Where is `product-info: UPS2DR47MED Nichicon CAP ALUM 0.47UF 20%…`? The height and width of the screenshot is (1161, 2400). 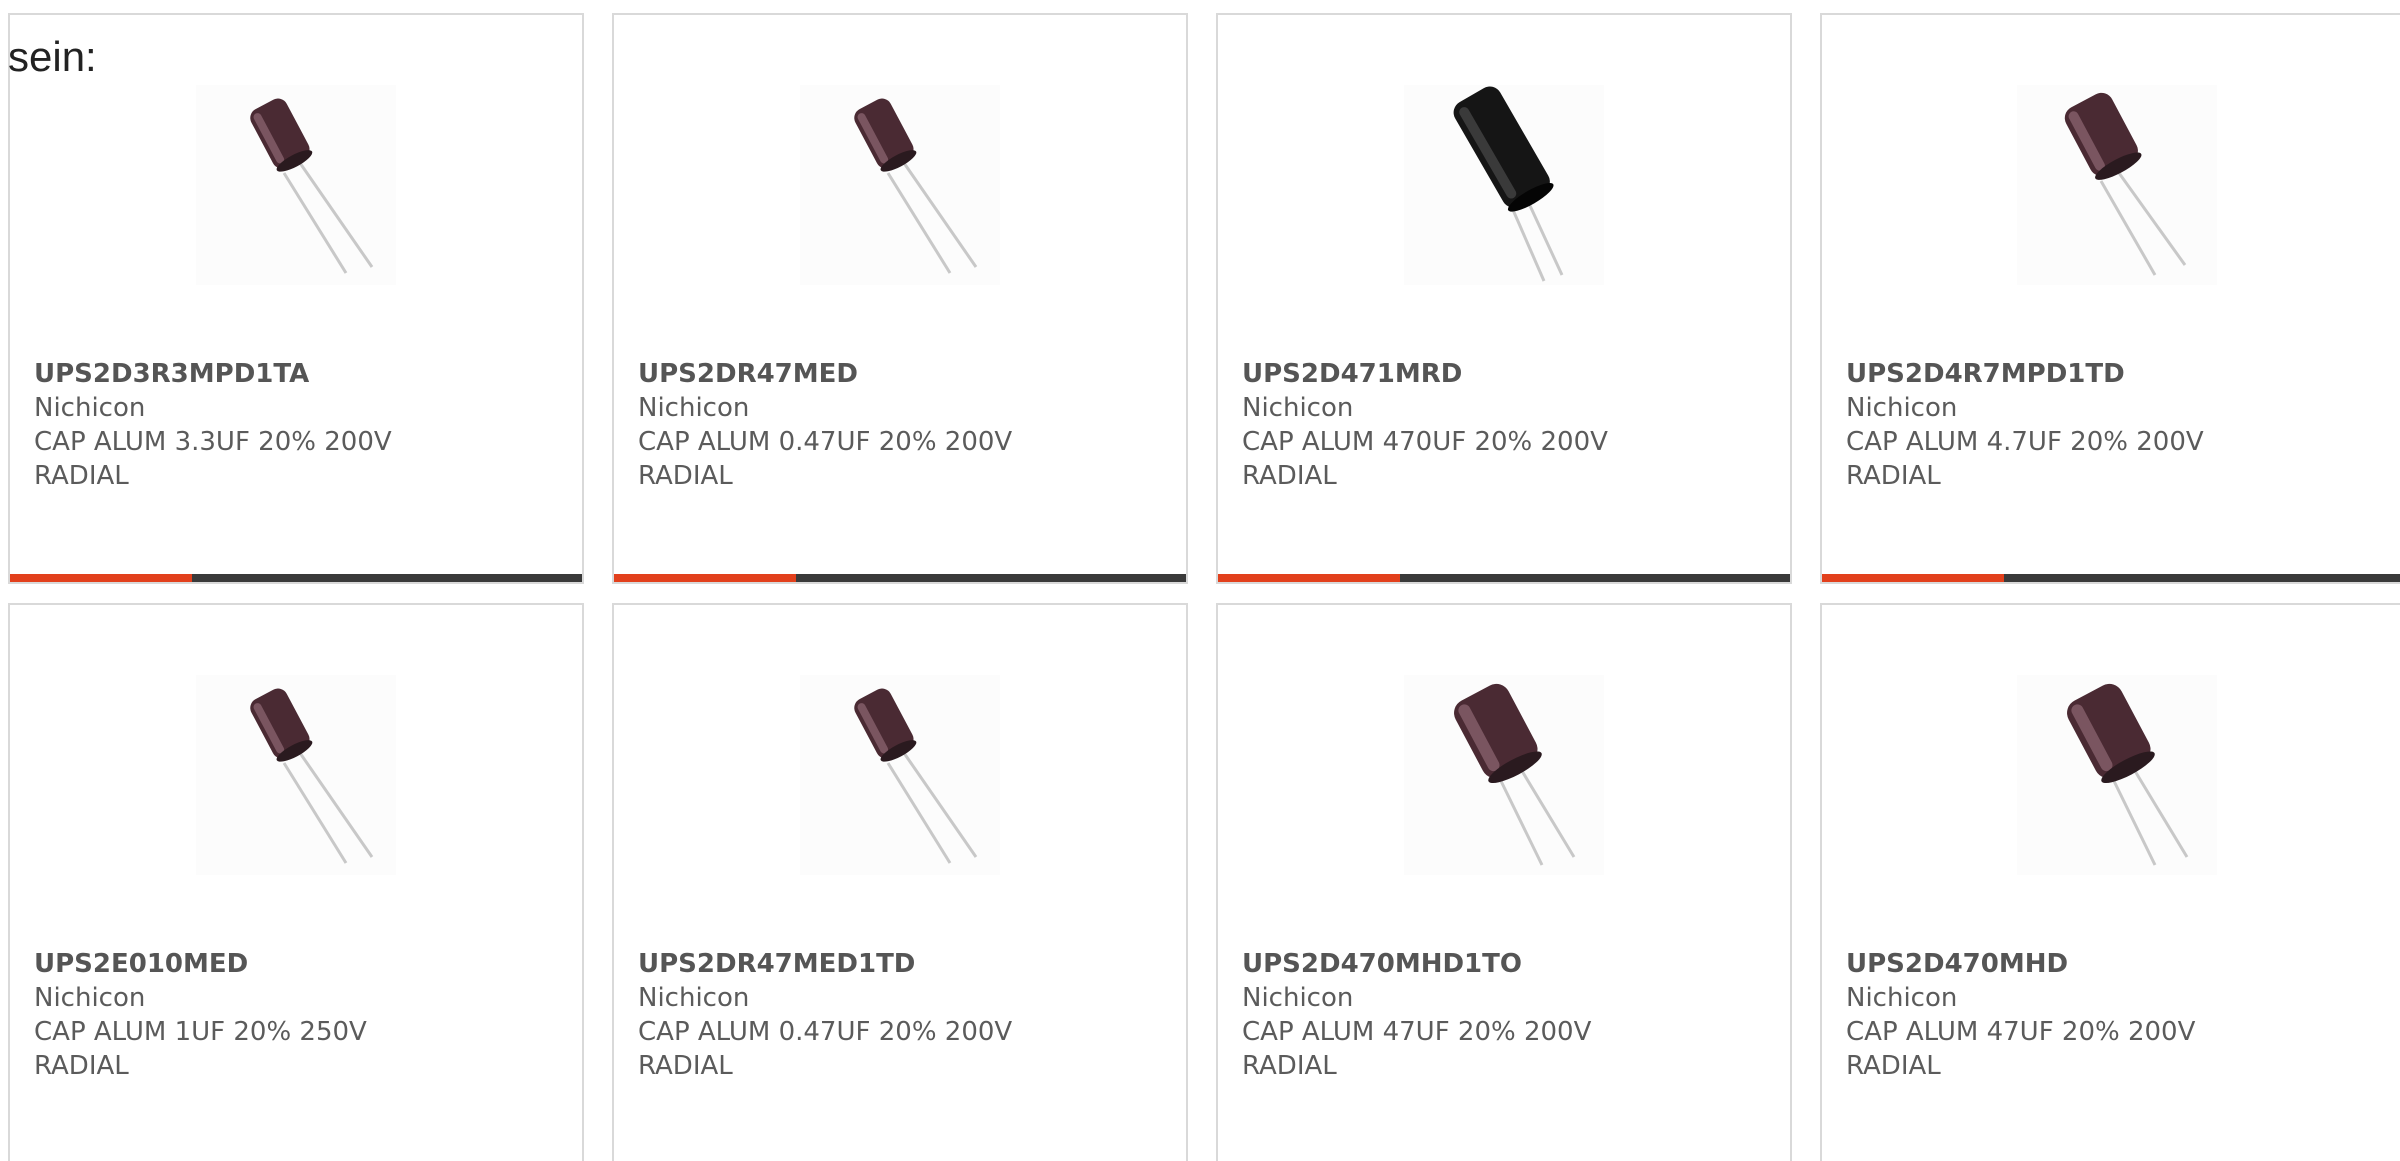
product-info: UPS2DR47MED Nichicon CAP ALUM 0.47UF 20%… is located at coordinates (825, 425).